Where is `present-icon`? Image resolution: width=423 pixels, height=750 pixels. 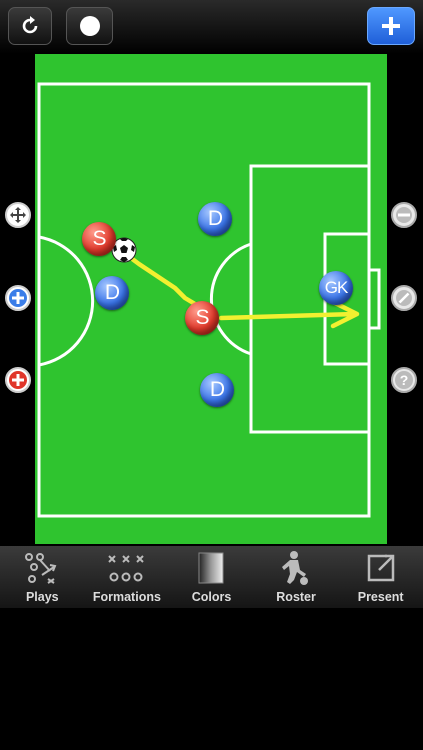 present-icon is located at coordinates (380, 568).